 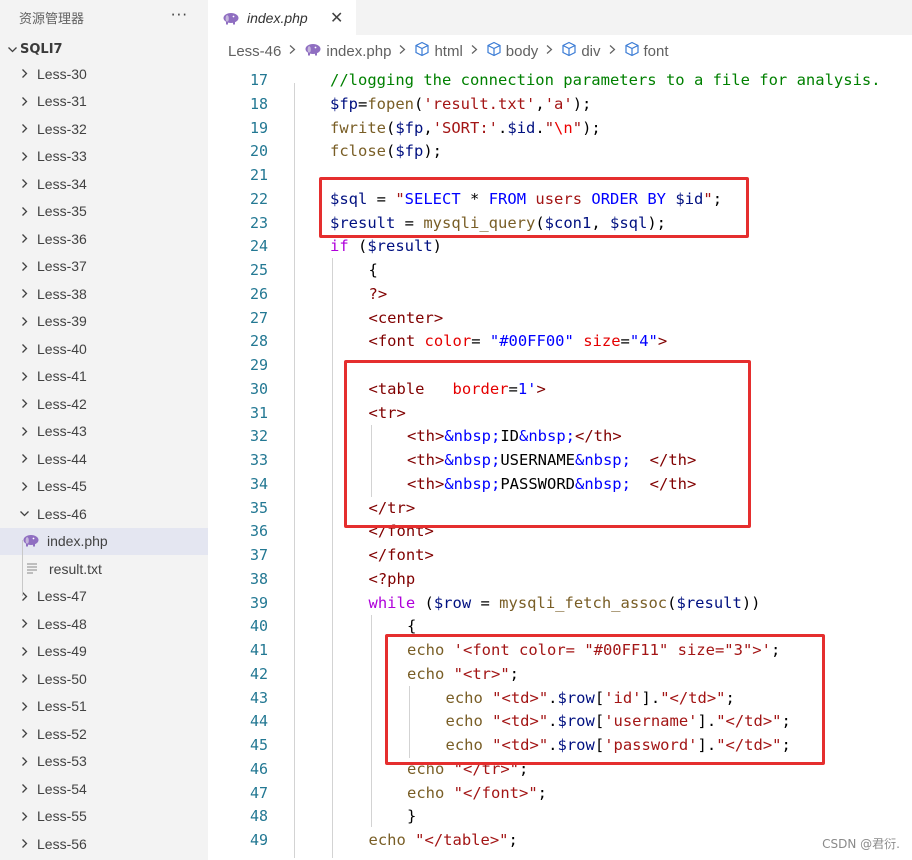 What do you see at coordinates (358, 246) in the screenshot?
I see `code-token: (` at bounding box center [358, 246].